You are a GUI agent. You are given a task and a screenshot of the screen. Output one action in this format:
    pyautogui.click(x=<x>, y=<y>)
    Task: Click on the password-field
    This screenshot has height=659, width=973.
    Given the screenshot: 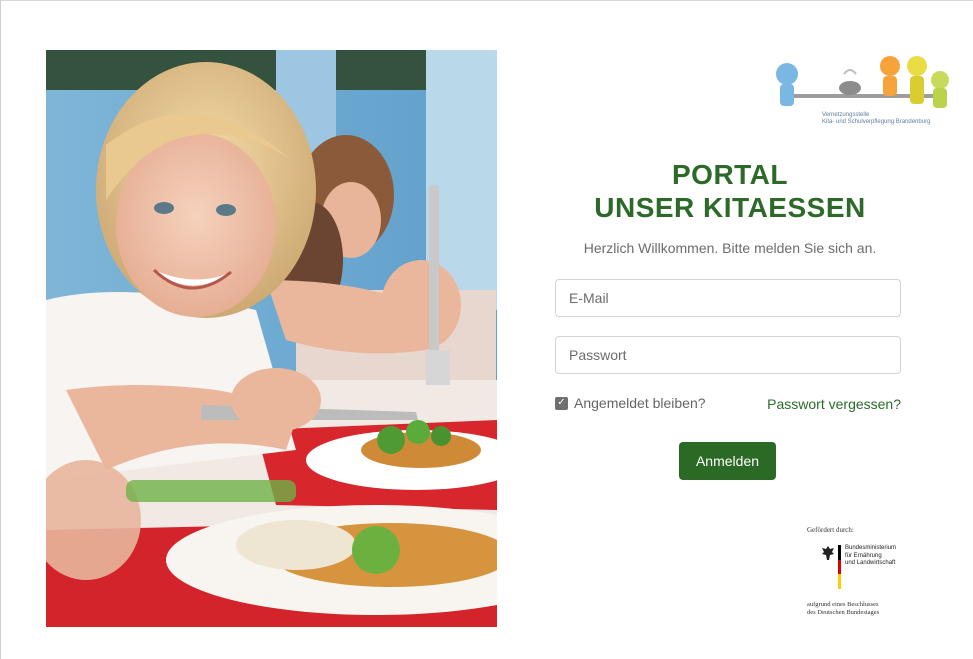 What is the action you would take?
    pyautogui.click(x=728, y=355)
    